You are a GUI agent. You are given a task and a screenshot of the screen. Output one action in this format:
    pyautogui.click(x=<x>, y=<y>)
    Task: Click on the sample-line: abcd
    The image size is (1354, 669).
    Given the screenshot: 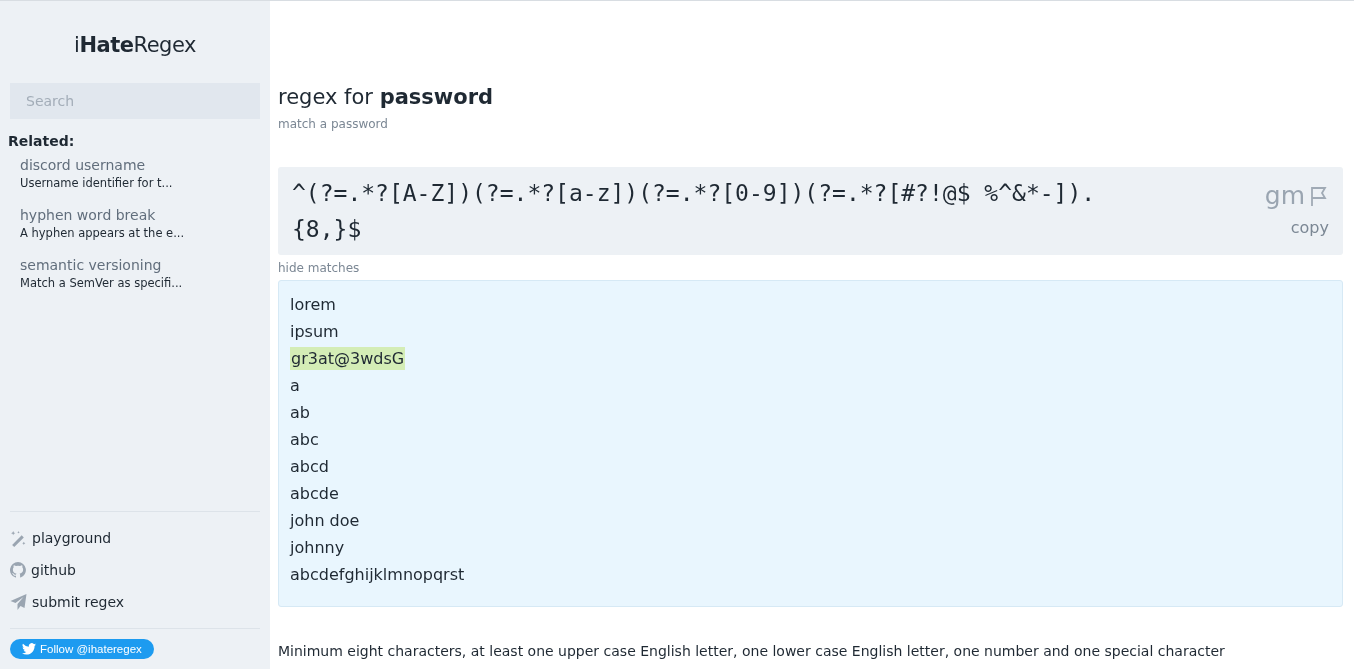 What is the action you would take?
    pyautogui.click(x=309, y=466)
    